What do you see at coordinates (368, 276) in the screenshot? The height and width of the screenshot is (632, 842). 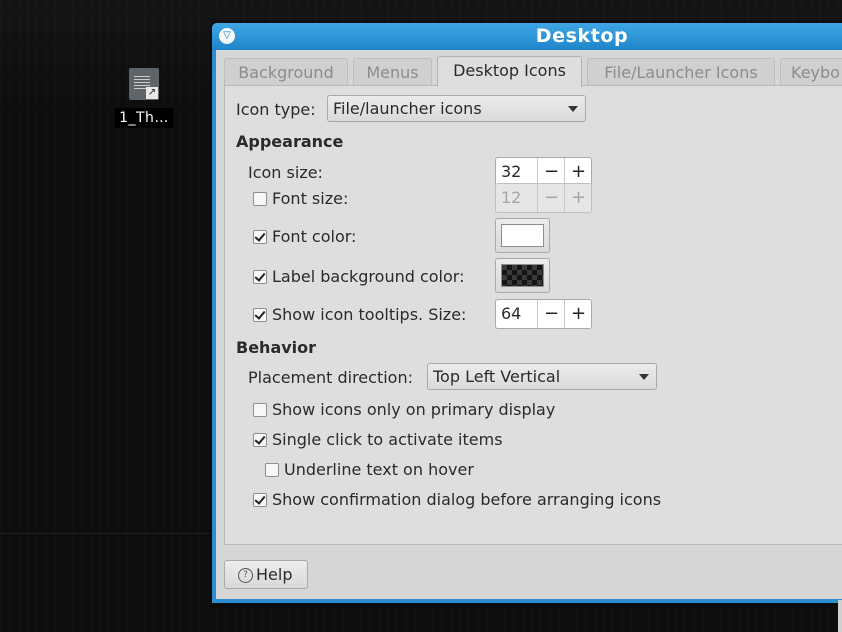 I see `label-background-label: Label background color:` at bounding box center [368, 276].